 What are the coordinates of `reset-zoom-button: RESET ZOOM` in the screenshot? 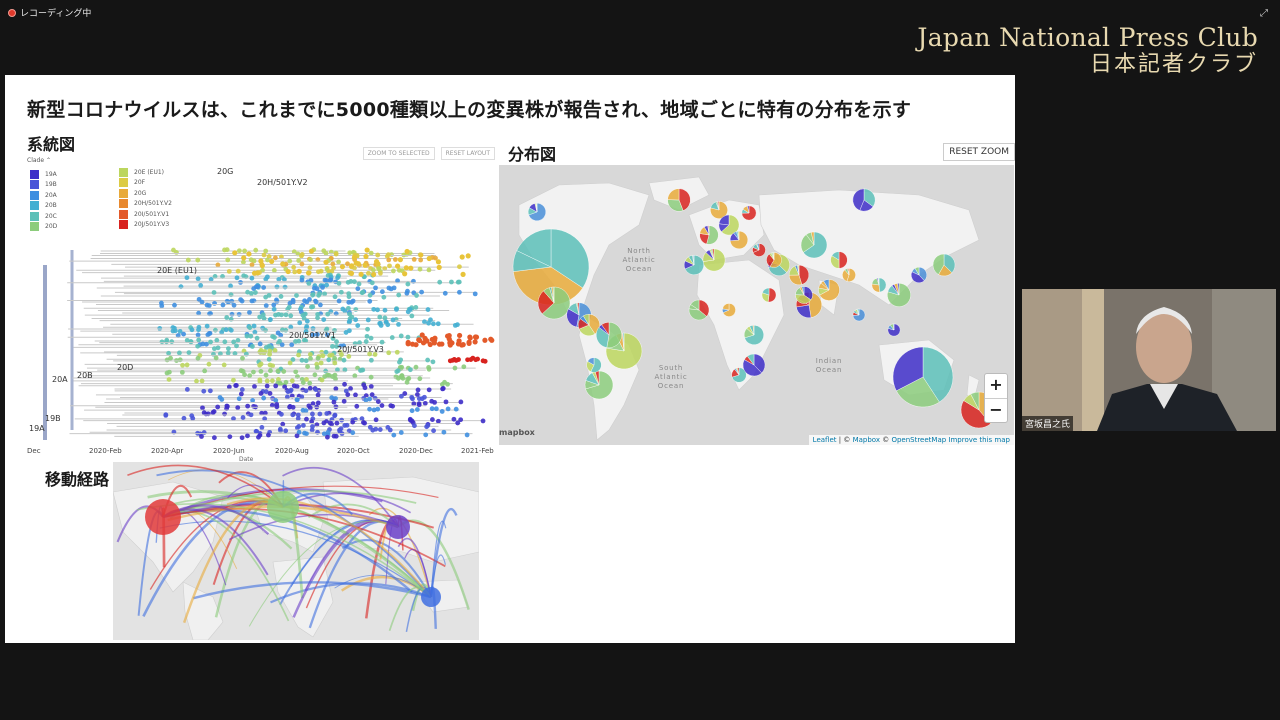 It's located at (979, 152).